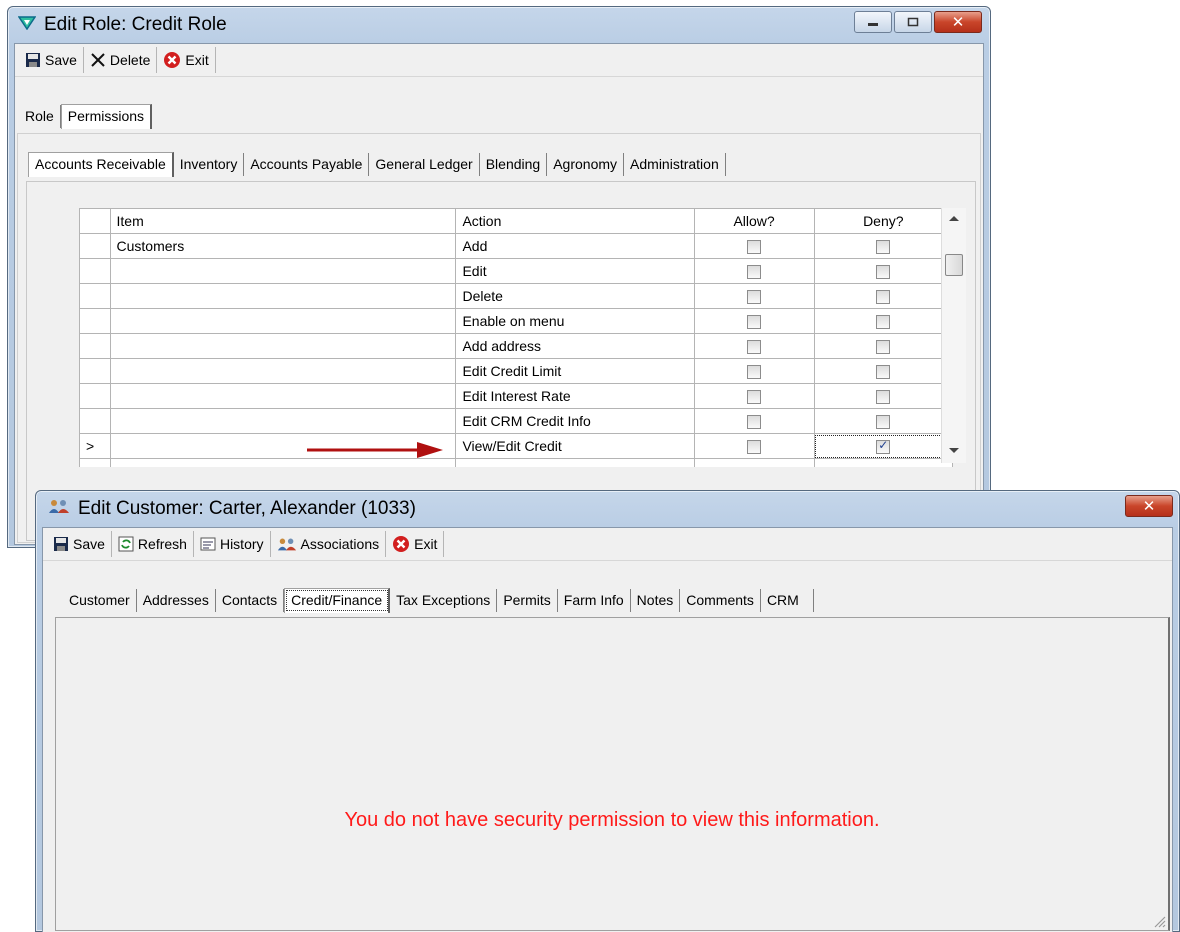  What do you see at coordinates (754, 221) in the screenshot?
I see `header-allow: Allow?` at bounding box center [754, 221].